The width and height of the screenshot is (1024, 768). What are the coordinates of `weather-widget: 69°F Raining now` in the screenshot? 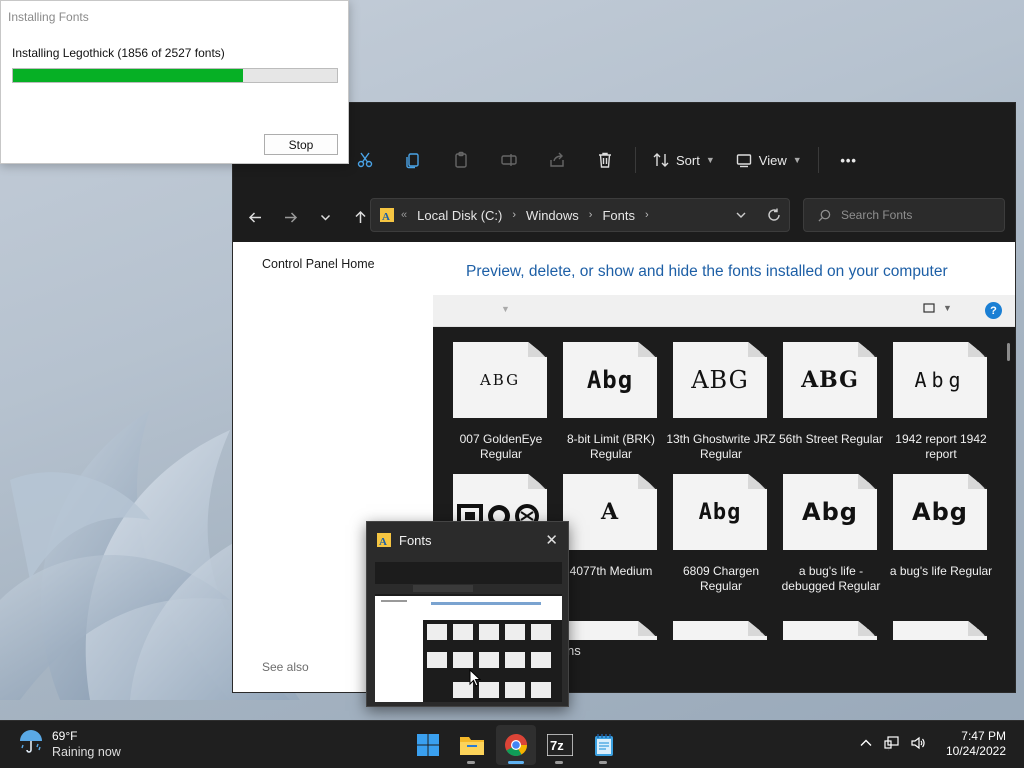 It's located at (69, 744).